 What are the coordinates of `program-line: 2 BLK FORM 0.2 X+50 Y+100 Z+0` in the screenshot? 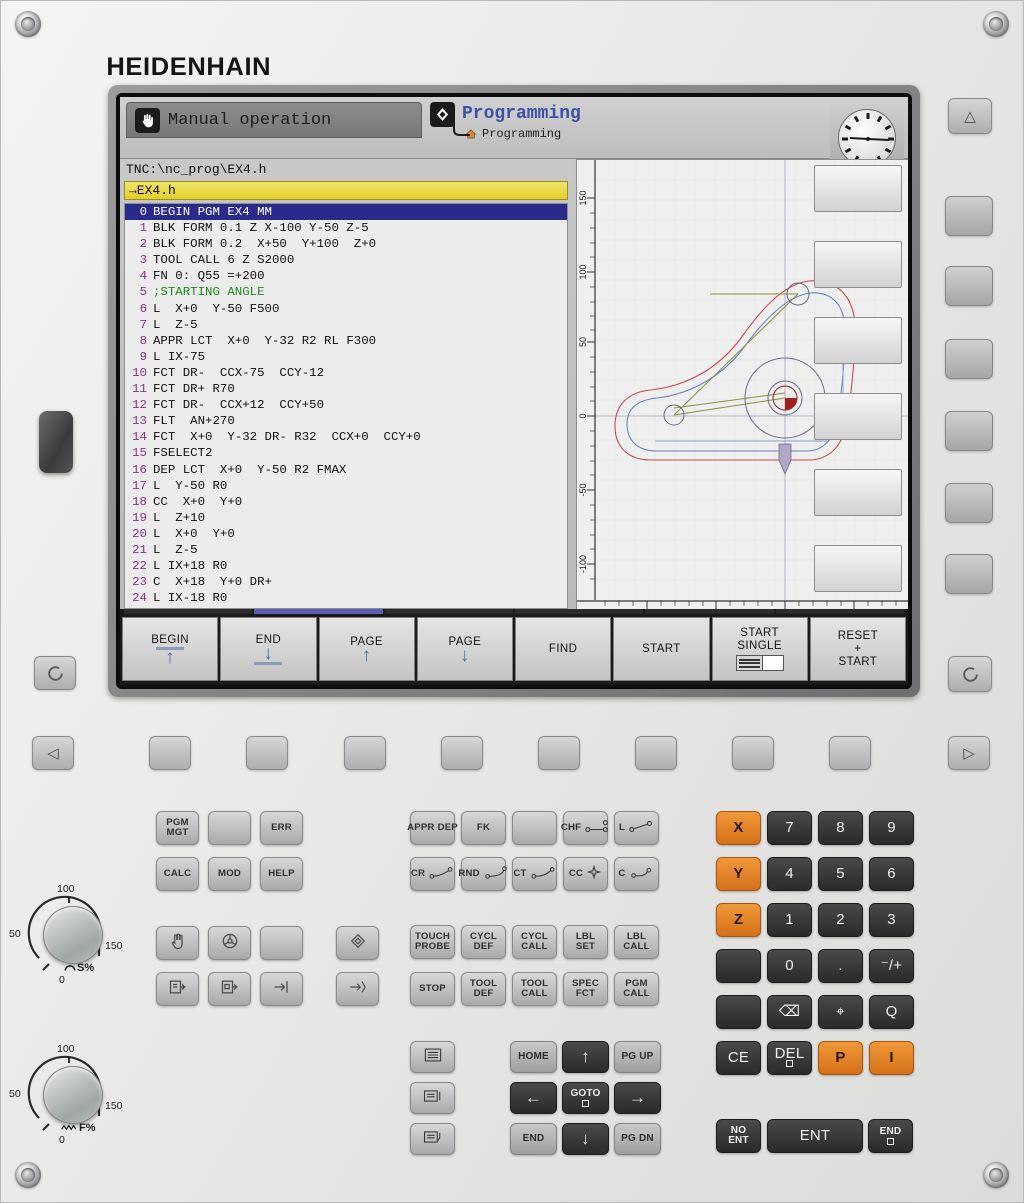 It's located at (346, 244).